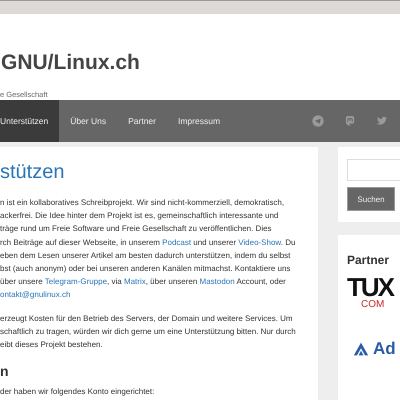 The height and width of the screenshot is (400, 400). Describe the element at coordinates (76, 281) in the screenshot. I see `text-link: Telegram-Gruppe` at that location.